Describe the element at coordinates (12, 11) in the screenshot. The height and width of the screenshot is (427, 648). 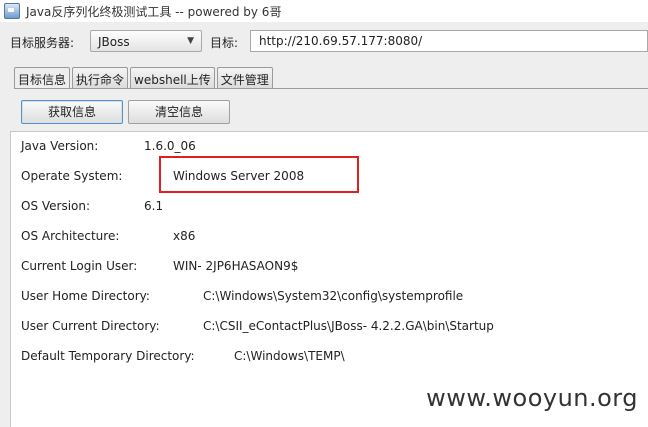
I see `app-icon` at that location.